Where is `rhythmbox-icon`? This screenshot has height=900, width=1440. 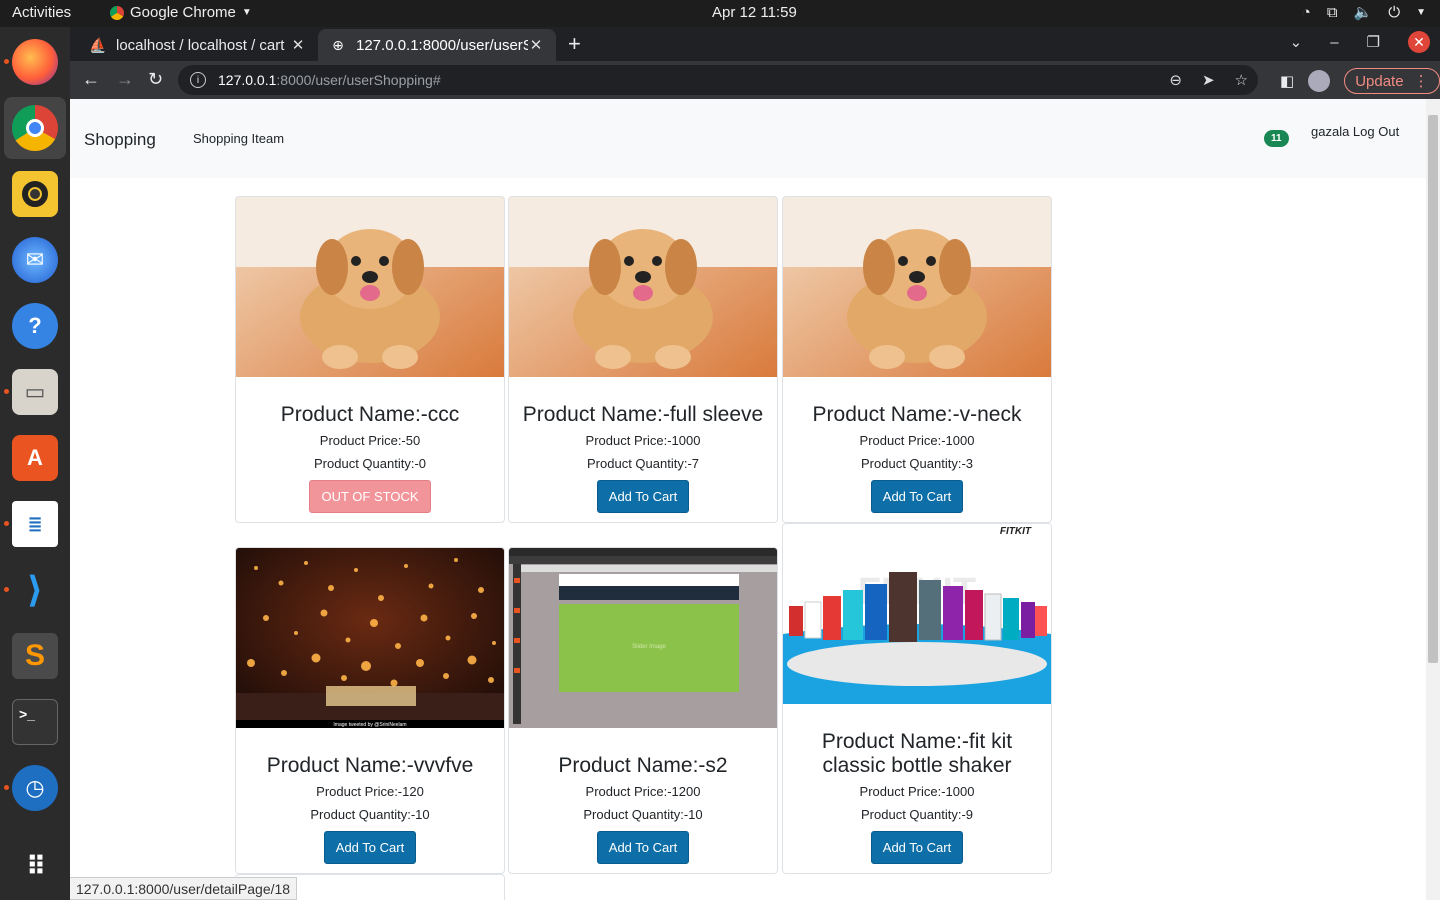 rhythmbox-icon is located at coordinates (35, 194).